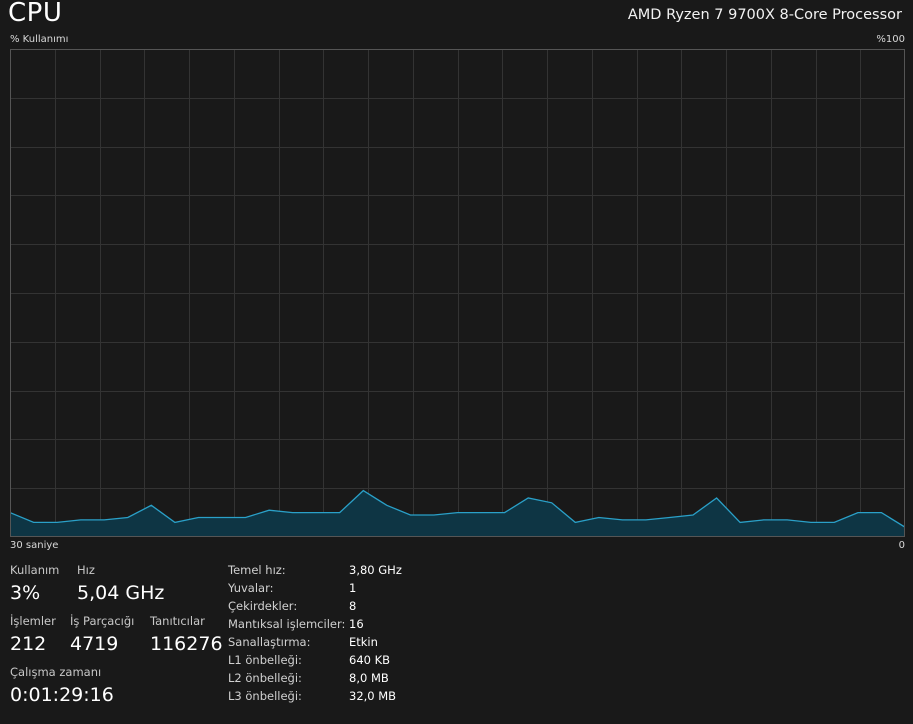 This screenshot has height=724, width=913. What do you see at coordinates (287, 624) in the screenshot?
I see `spec-label-logical-processors: Mantıksal işlemciler:` at bounding box center [287, 624].